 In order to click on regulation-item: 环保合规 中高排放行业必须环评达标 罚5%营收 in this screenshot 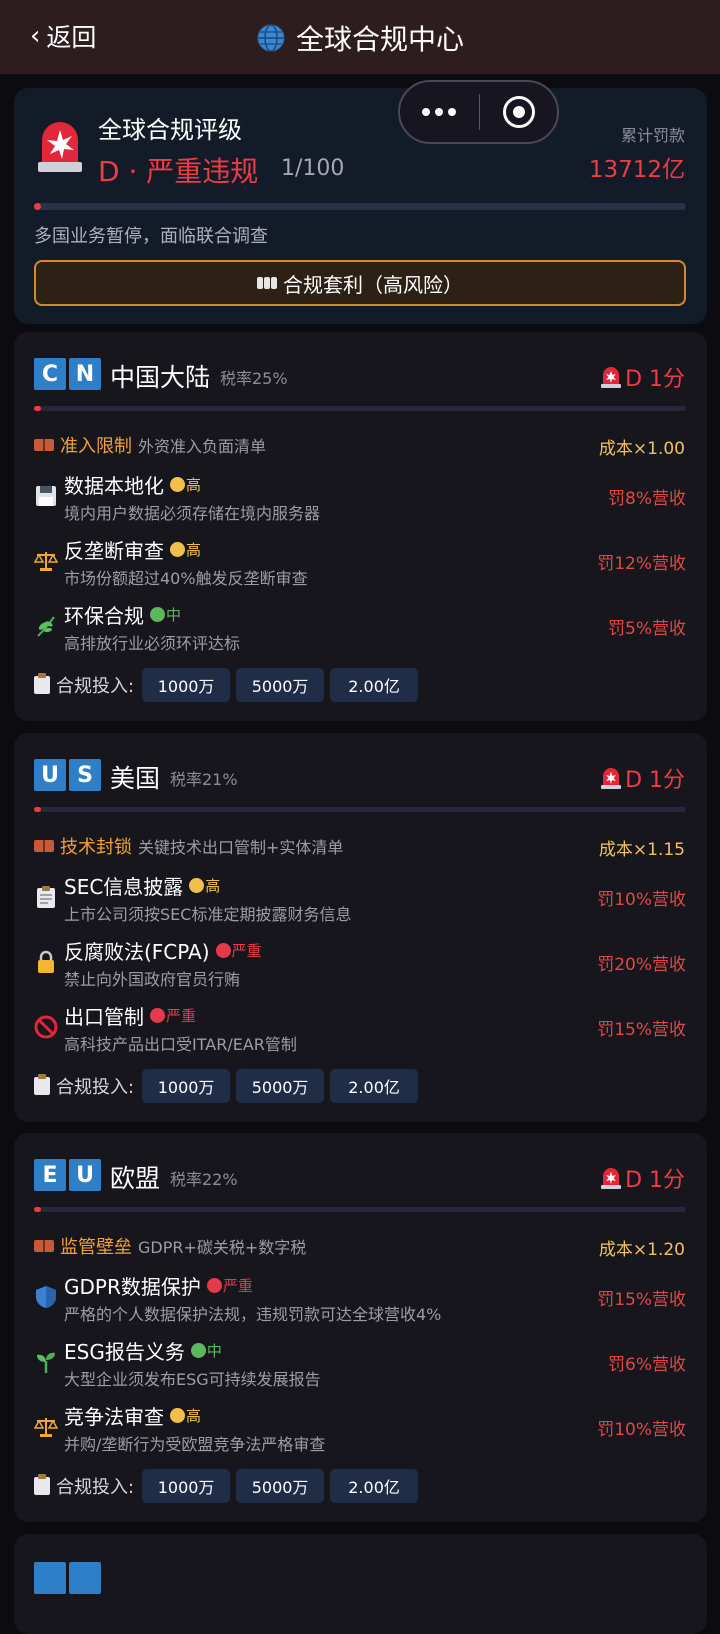, I will do `click(360, 628)`.